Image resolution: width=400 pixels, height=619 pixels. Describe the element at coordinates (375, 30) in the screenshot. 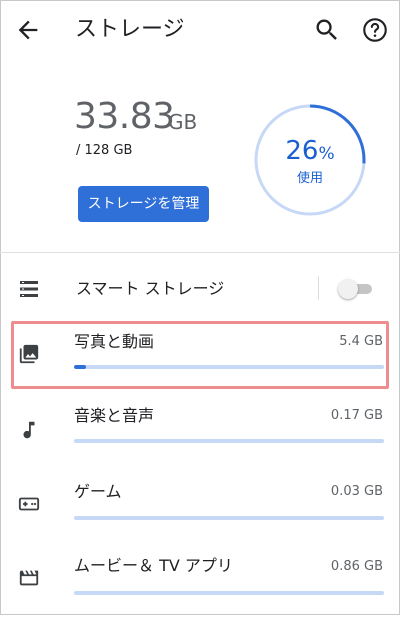

I see `help-circle-icon` at that location.